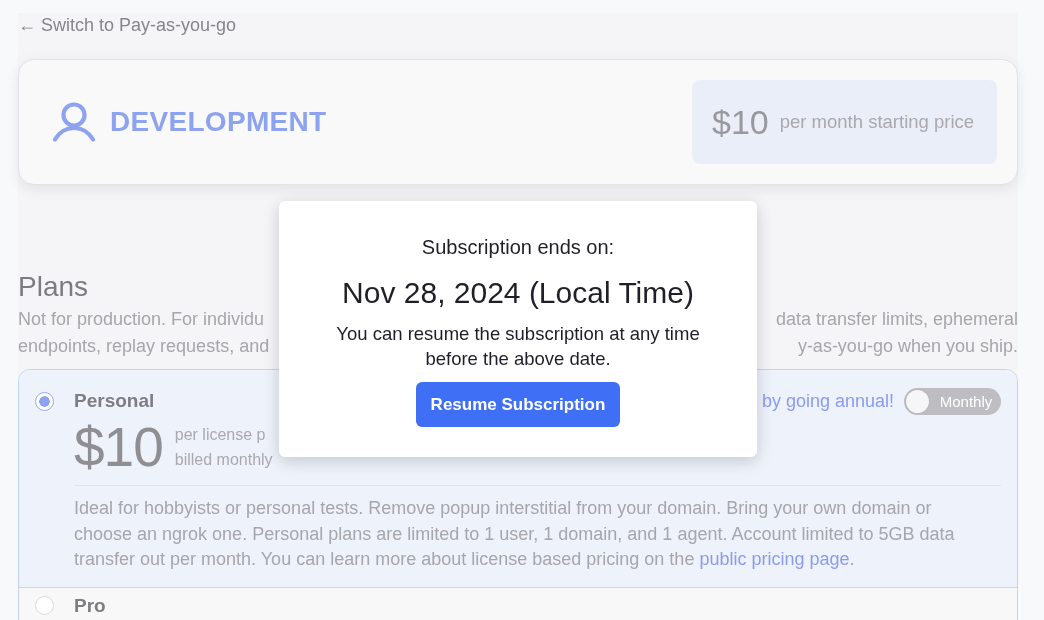 The height and width of the screenshot is (620, 1044). I want to click on price-amount: $10, so click(740, 122).